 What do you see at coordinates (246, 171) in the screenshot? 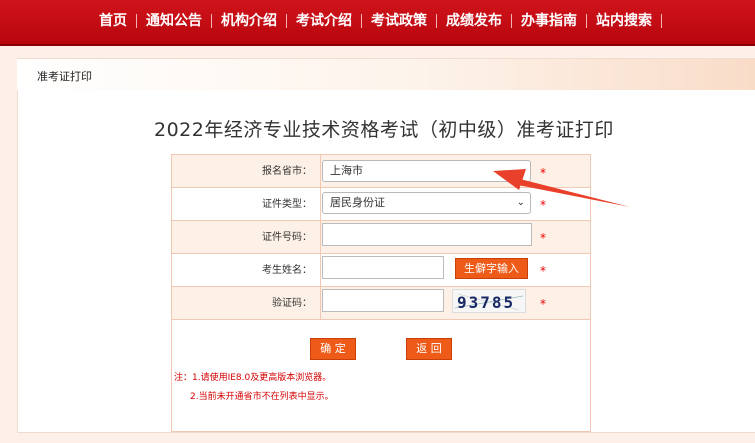
I see `province-label: 报名省市：` at bounding box center [246, 171].